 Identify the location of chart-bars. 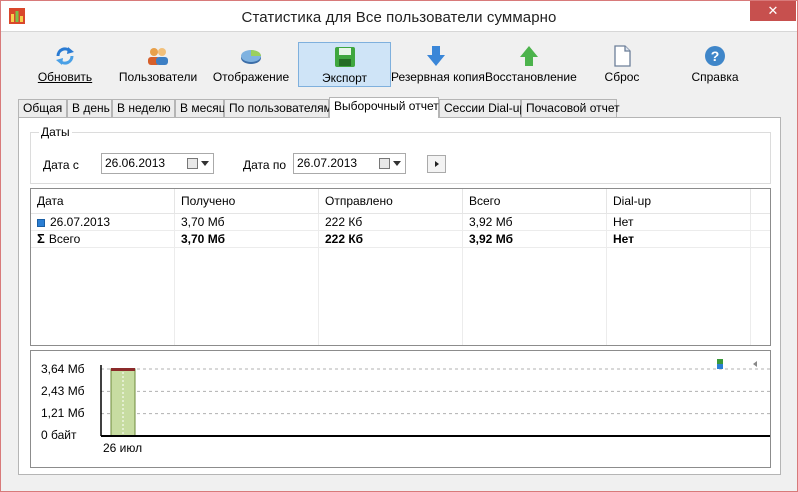
(123, 402).